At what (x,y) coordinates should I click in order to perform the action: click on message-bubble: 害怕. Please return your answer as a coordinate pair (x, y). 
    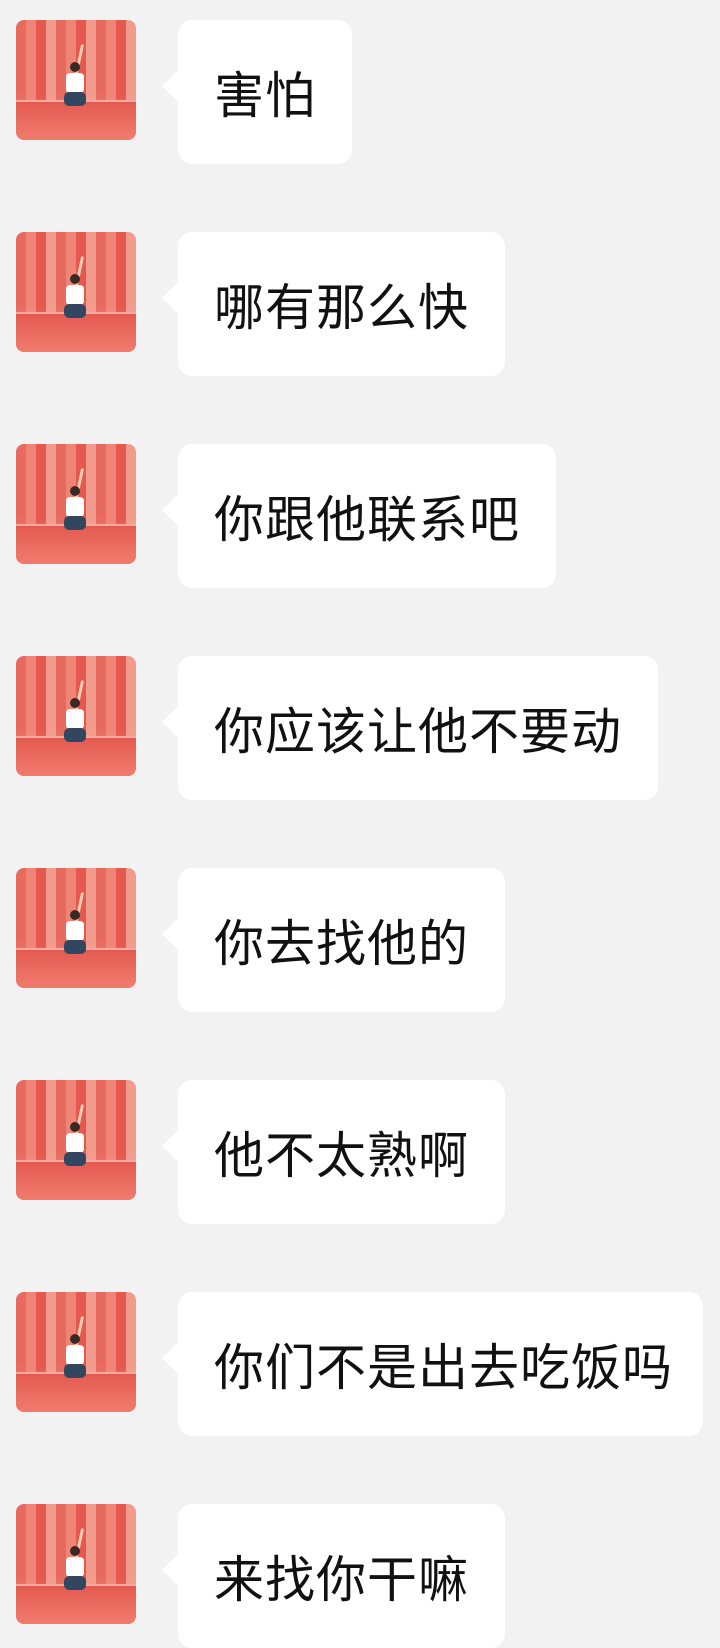
    Looking at the image, I should click on (257, 92).